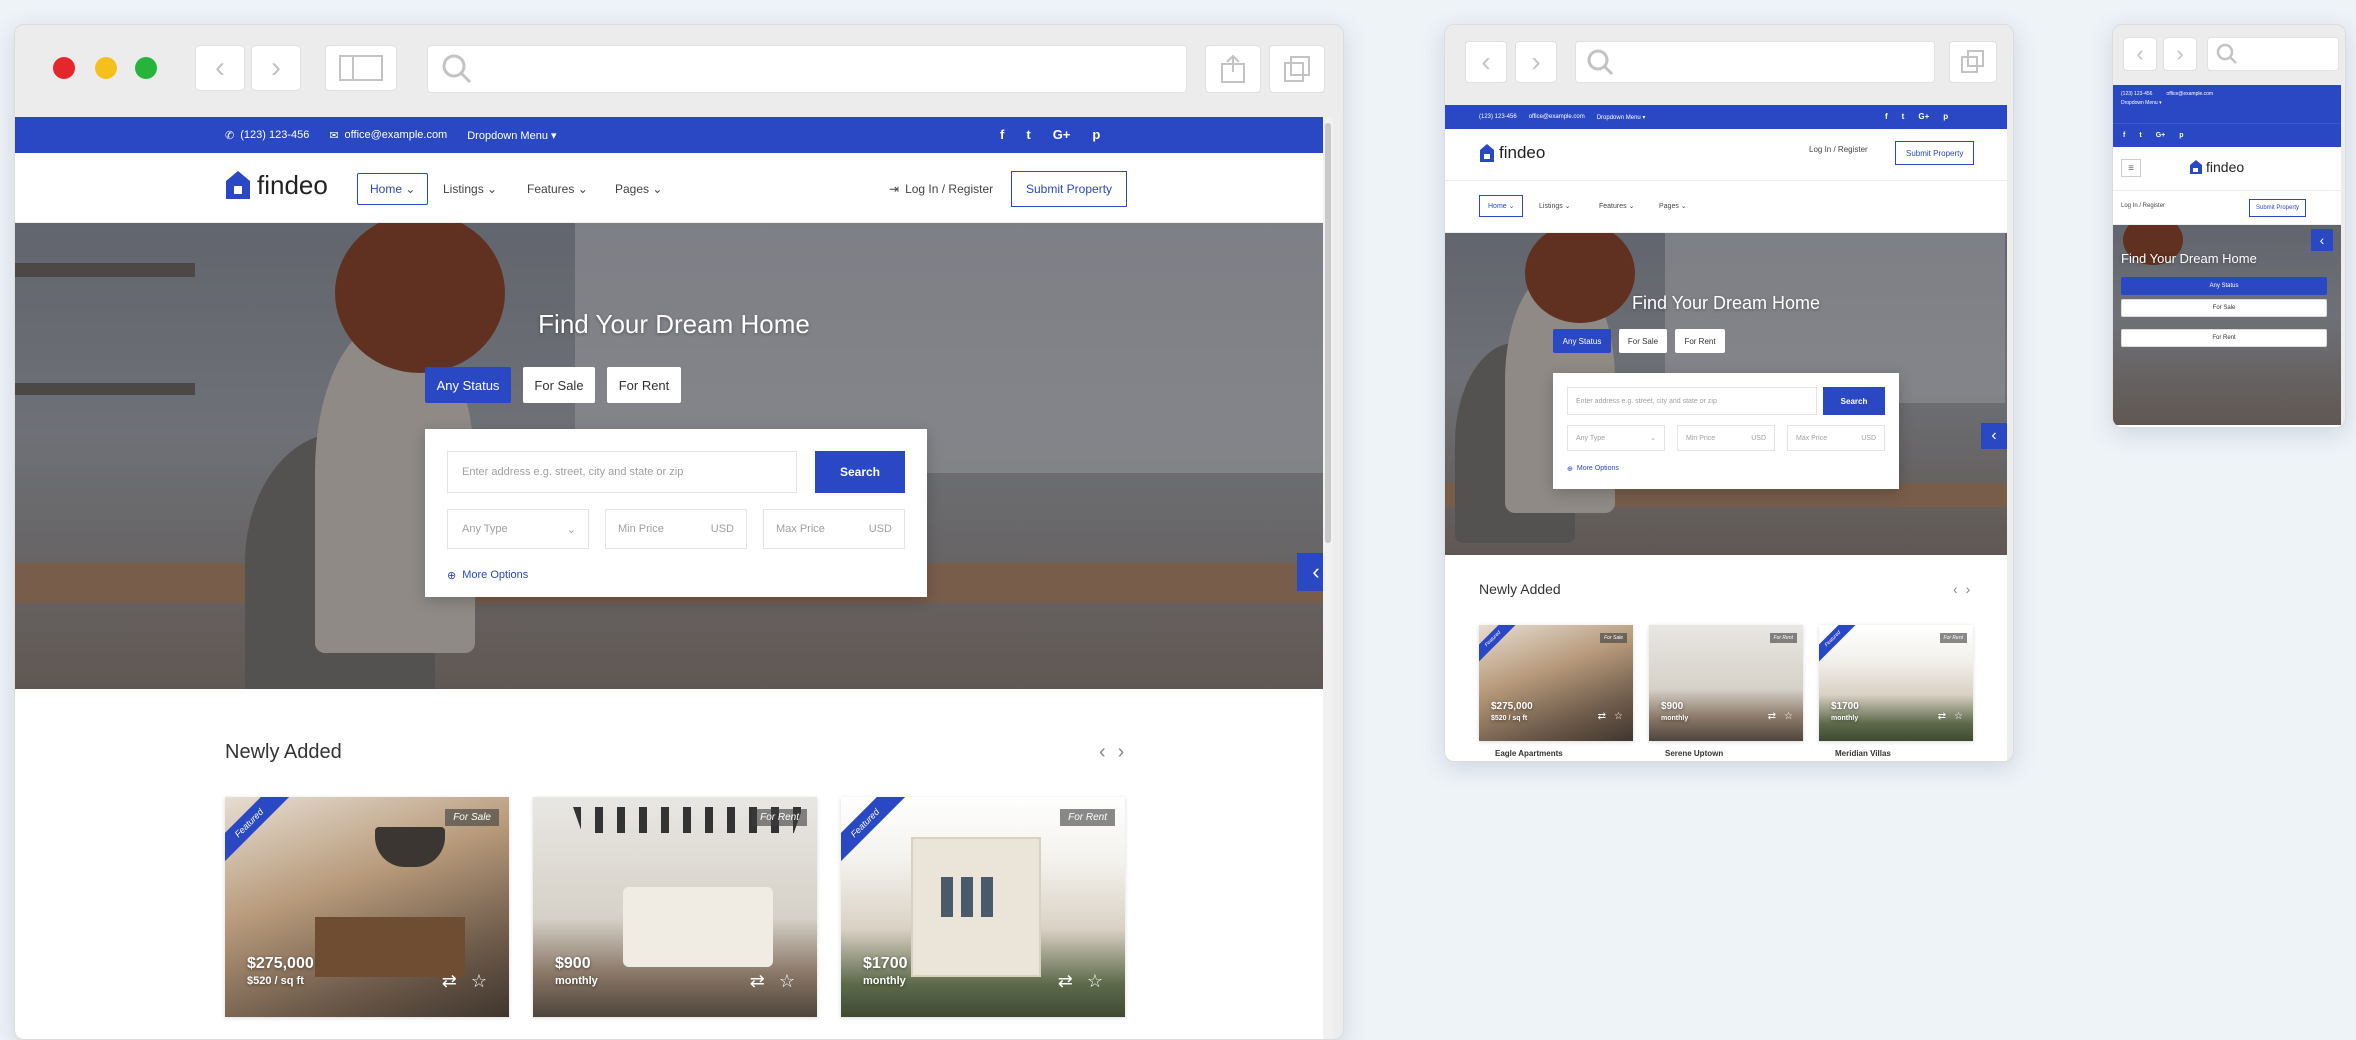 Image resolution: width=2356 pixels, height=1040 pixels. What do you see at coordinates (1863, 753) in the screenshot?
I see `listing-title: Meridian Villas` at bounding box center [1863, 753].